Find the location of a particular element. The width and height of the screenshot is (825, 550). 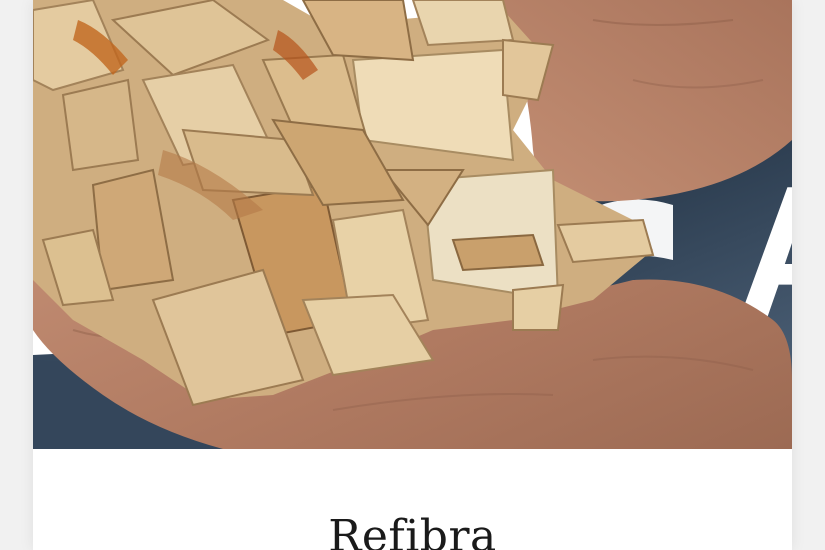

product-title: Refibra is located at coordinates (412, 528).